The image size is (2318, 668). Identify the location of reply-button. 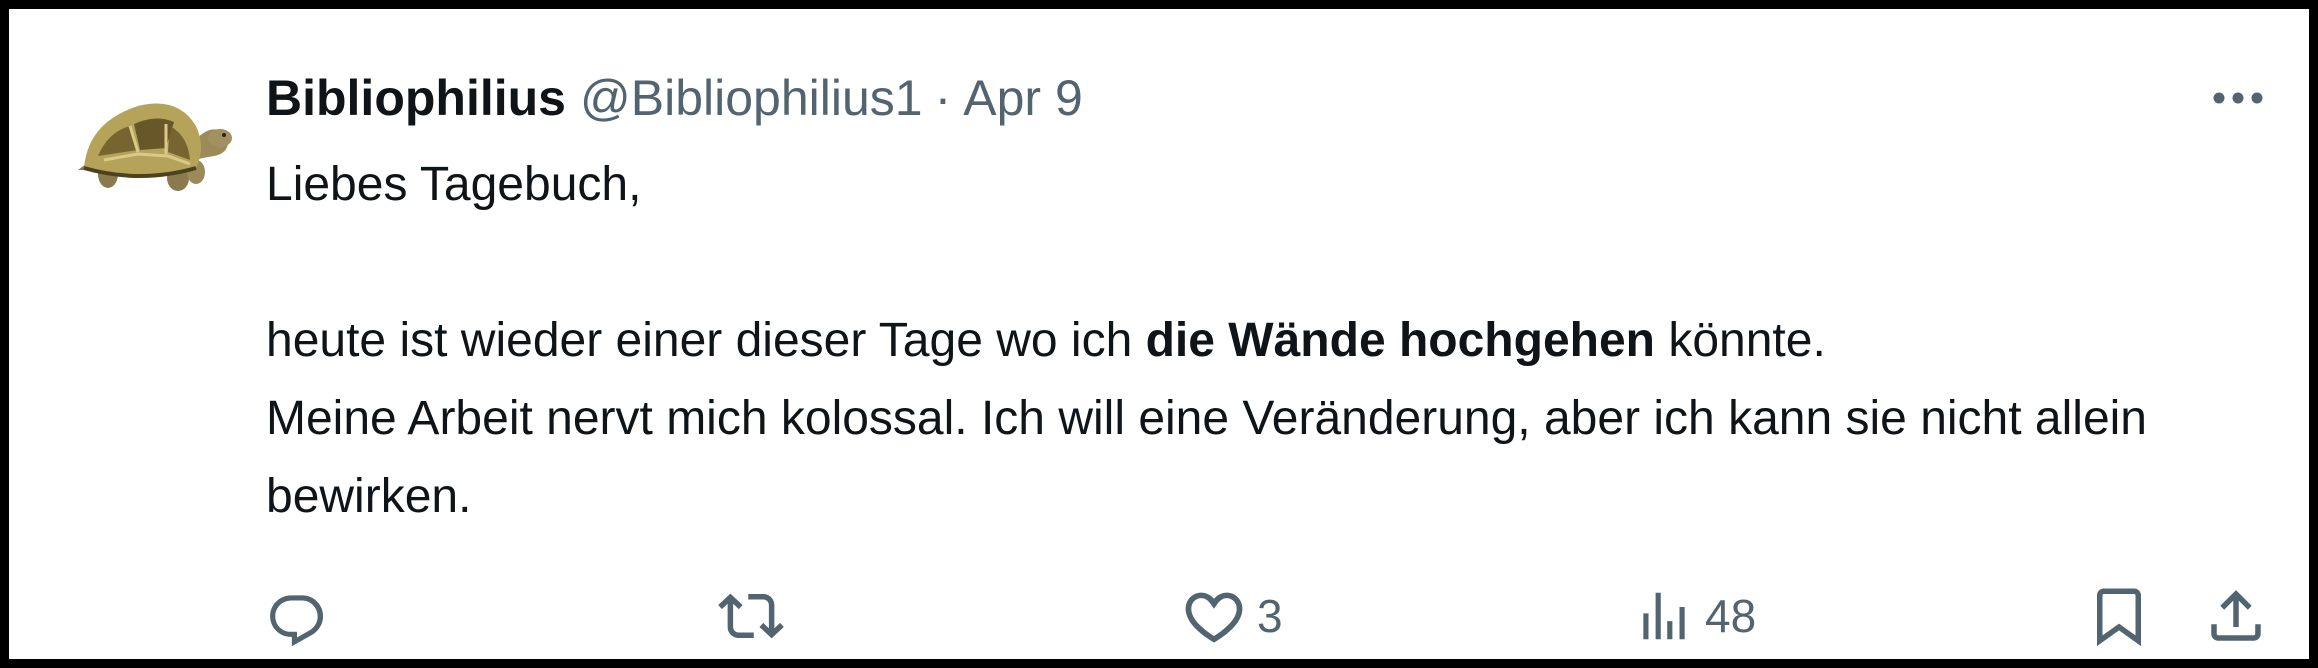
(297, 616).